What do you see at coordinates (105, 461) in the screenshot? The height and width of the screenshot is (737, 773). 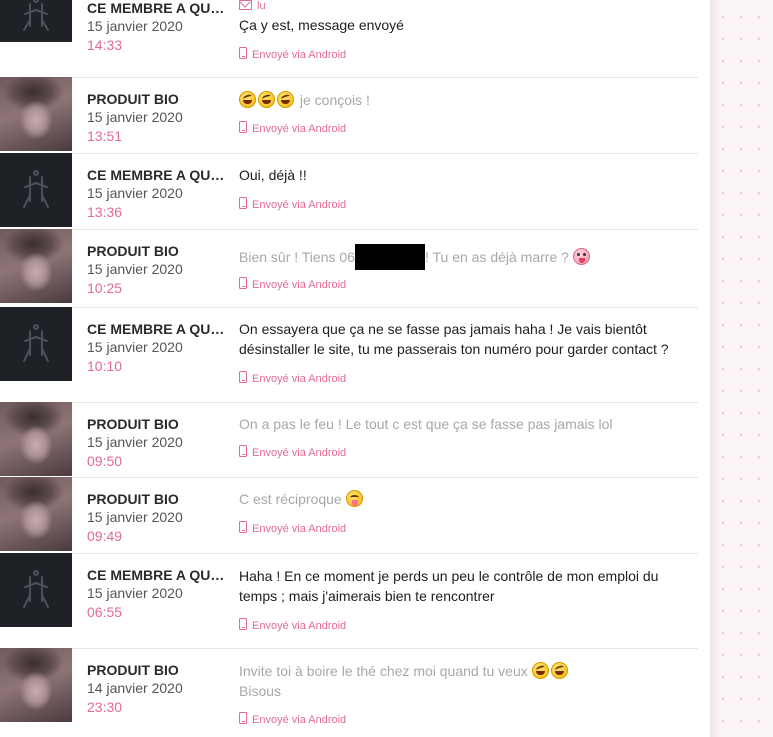 I see `message-time: 09:50` at bounding box center [105, 461].